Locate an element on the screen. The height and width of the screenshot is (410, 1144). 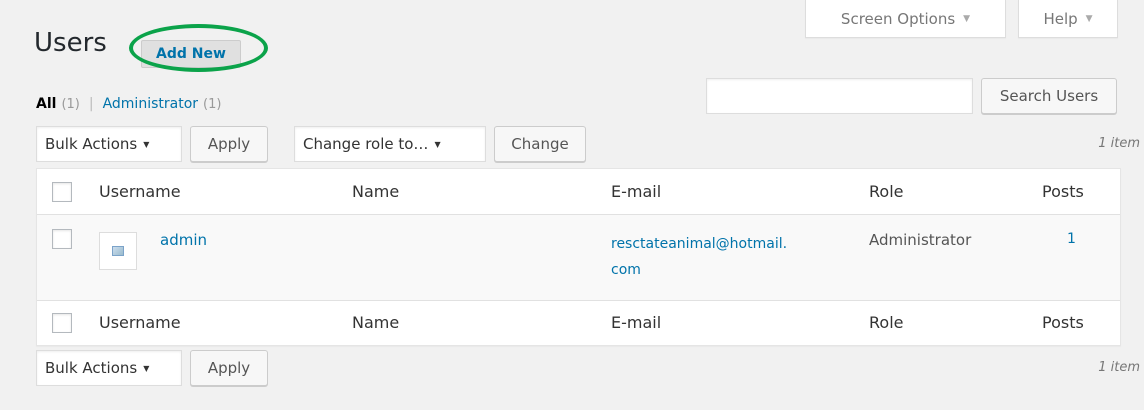
avatar is located at coordinates (118, 251).